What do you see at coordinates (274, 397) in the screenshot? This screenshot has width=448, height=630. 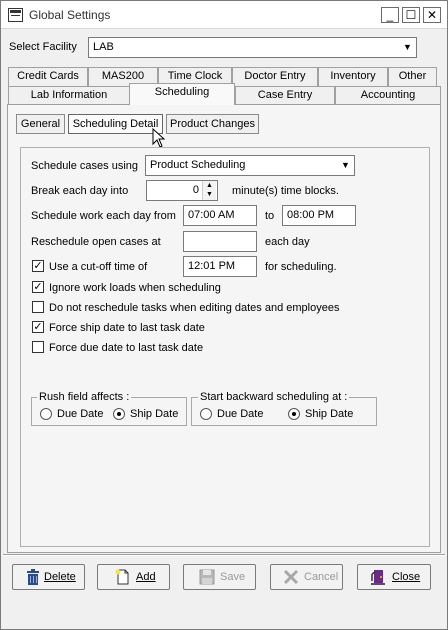 I see `backward-group-title: Start backward scheduling at :` at bounding box center [274, 397].